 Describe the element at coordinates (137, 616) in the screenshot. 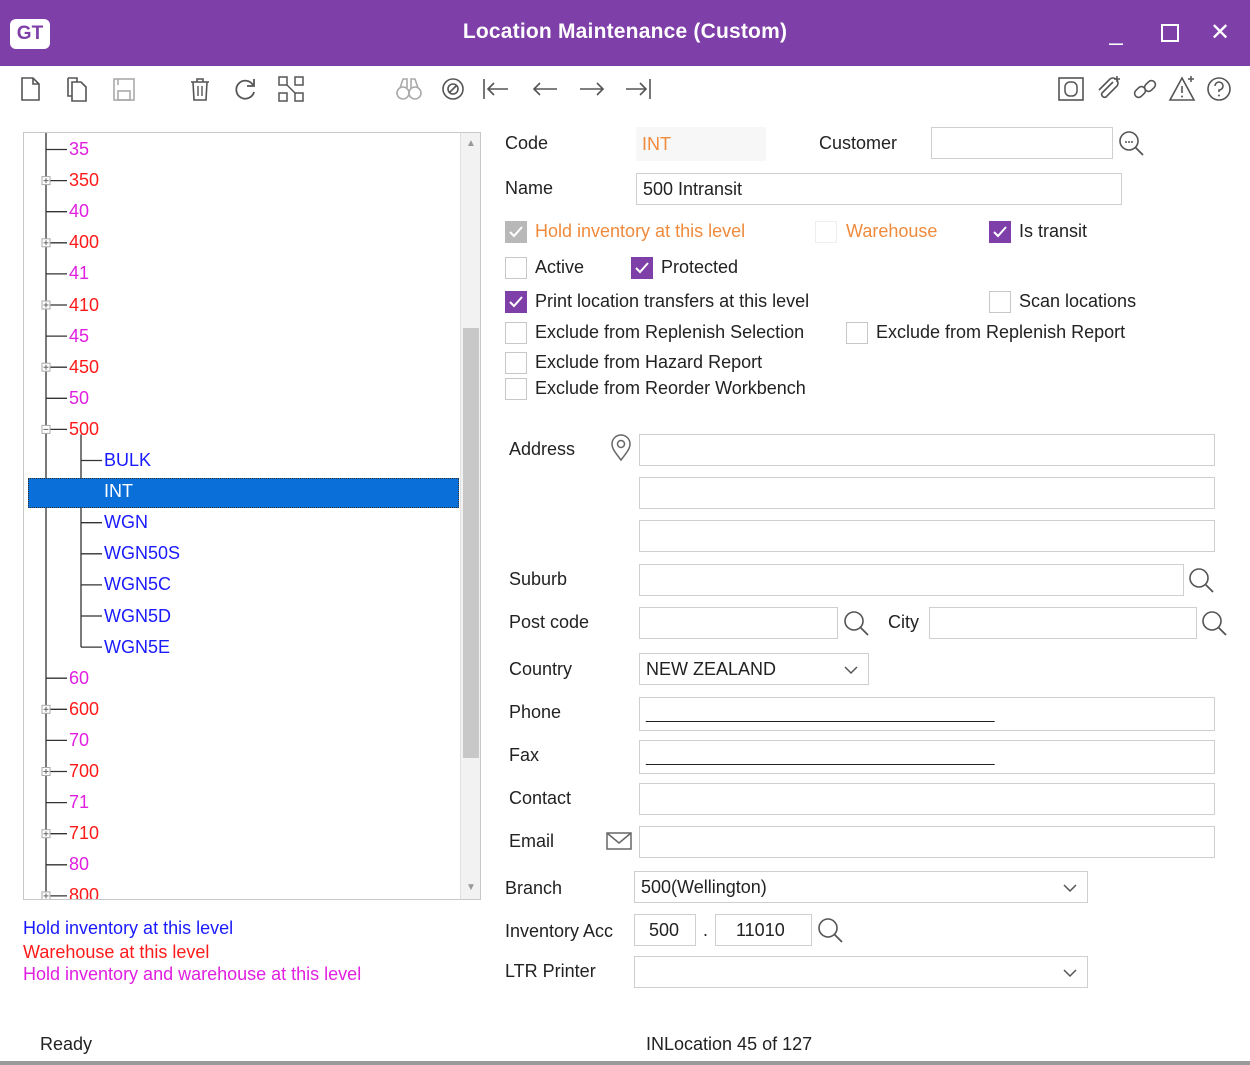

I see `tree-node: WGN5D` at that location.